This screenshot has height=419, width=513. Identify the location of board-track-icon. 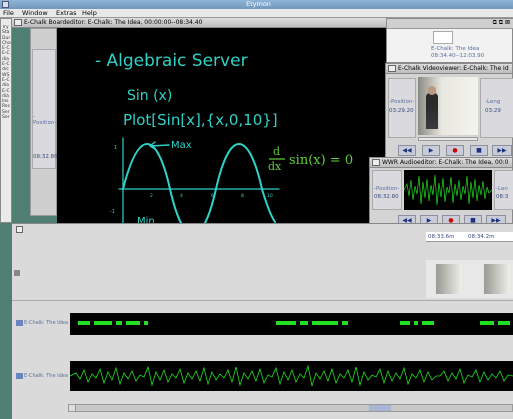
(19, 323).